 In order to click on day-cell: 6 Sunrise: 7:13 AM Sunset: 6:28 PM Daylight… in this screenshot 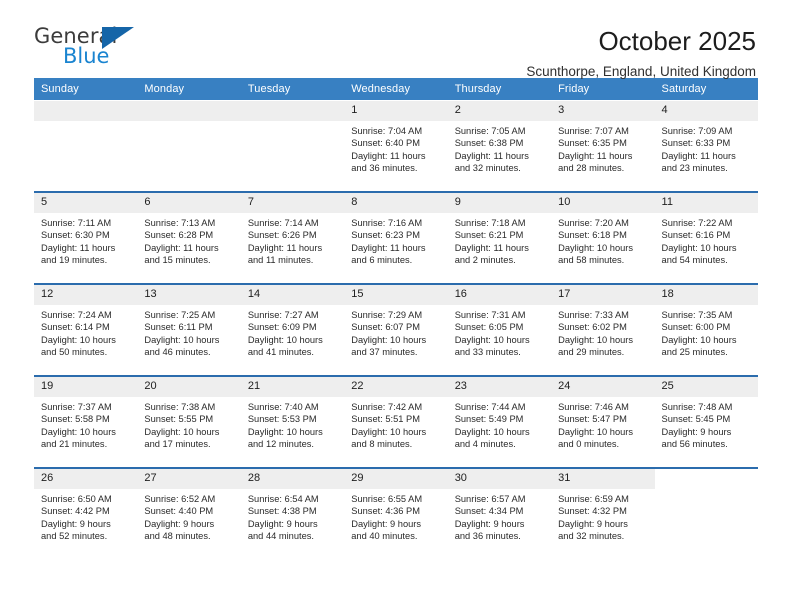, I will do `click(189, 237)`.